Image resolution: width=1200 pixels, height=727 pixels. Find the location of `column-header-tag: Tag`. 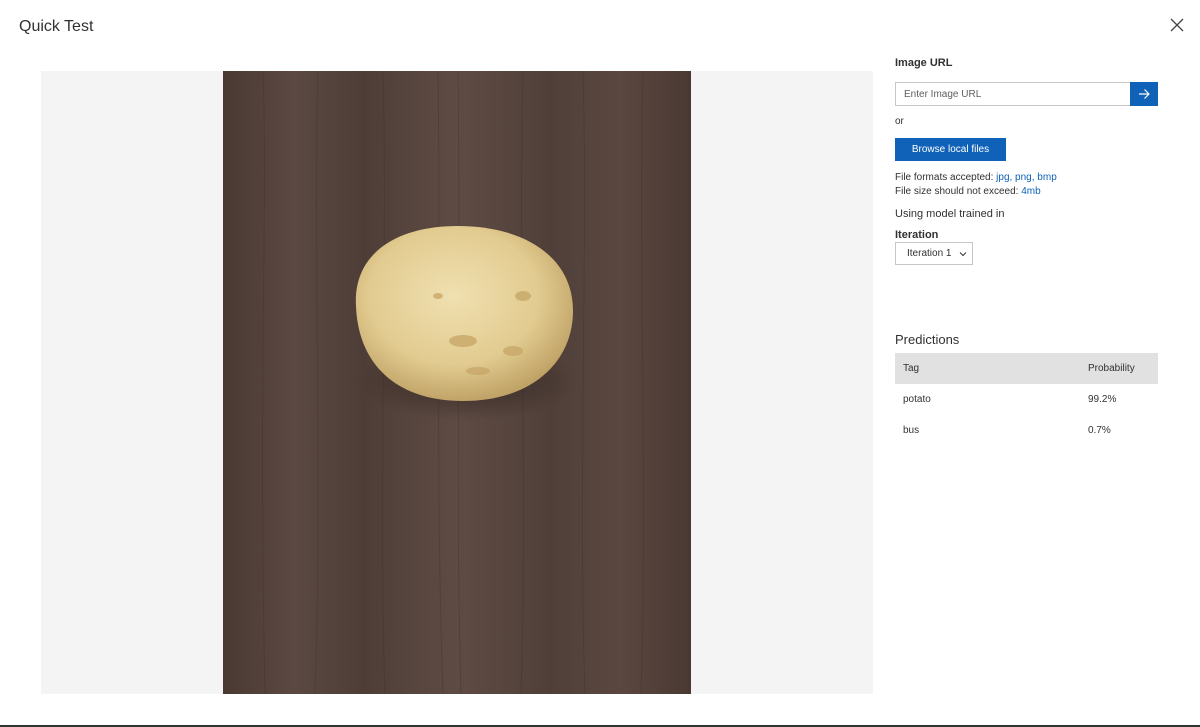

column-header-tag: Tag is located at coordinates (911, 368).